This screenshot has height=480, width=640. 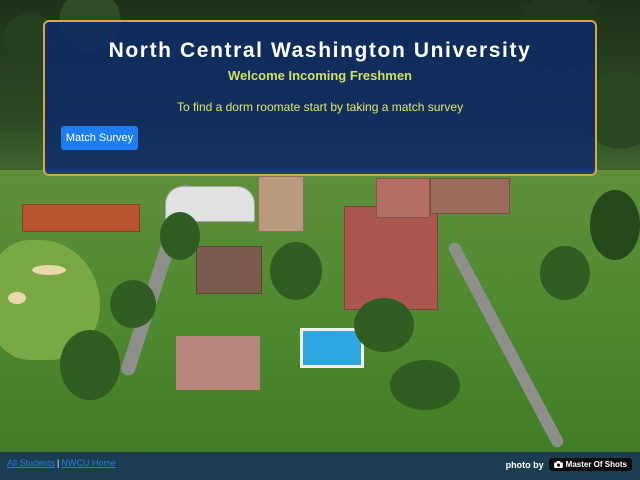 I want to click on photo-credit: photo by Master Of Shots, so click(x=569, y=464).